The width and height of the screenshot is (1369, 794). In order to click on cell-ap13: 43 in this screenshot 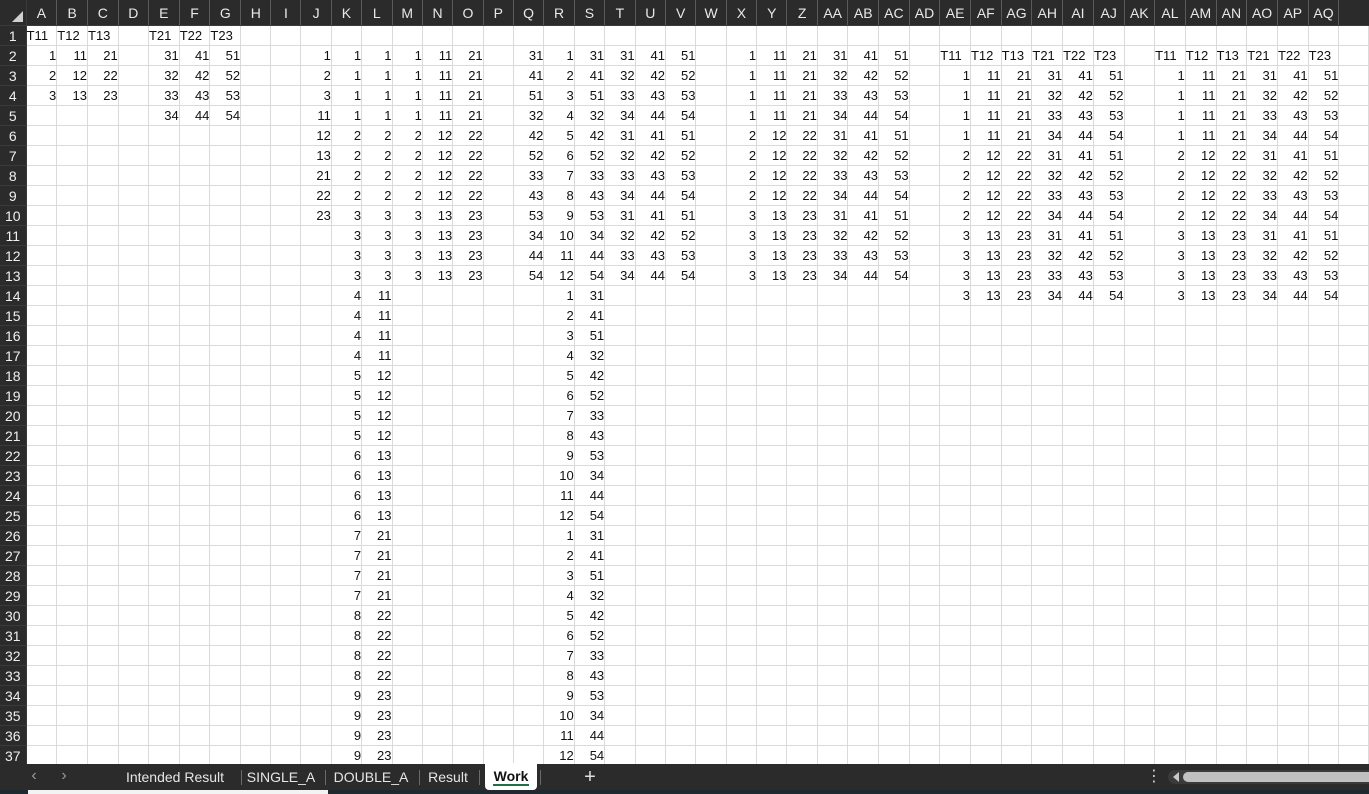, I will do `click(1293, 275)`.